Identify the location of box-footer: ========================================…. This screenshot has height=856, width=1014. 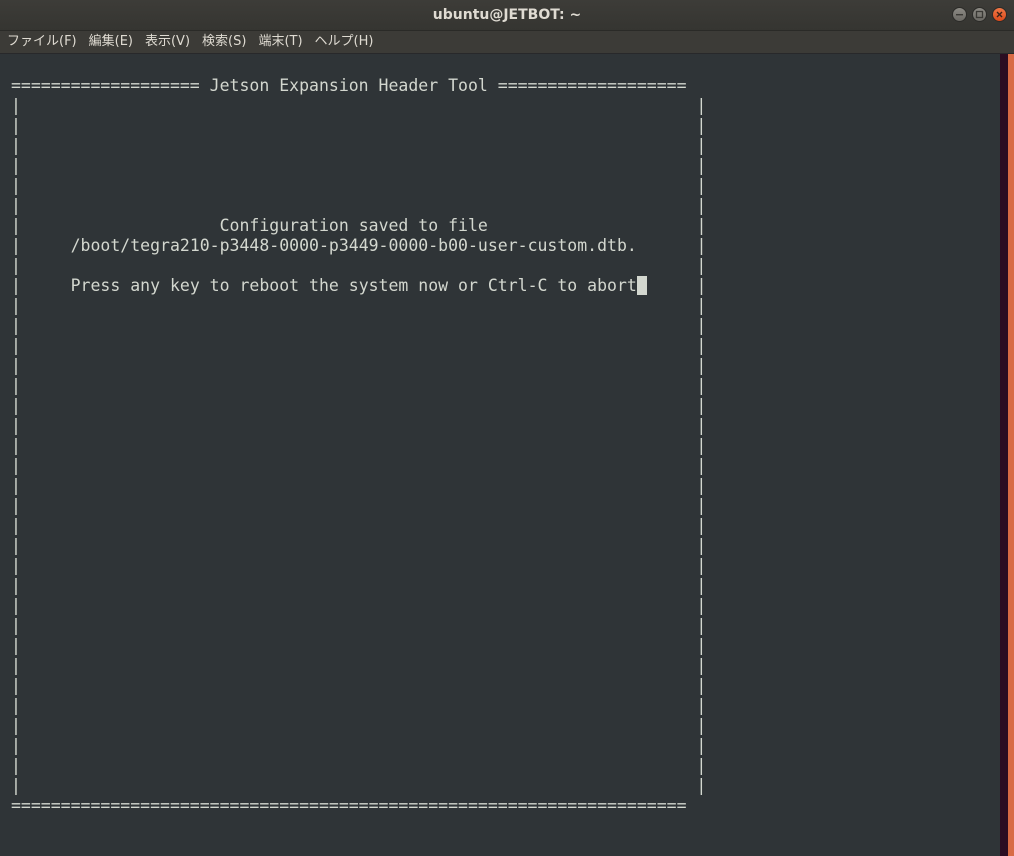
(358, 806).